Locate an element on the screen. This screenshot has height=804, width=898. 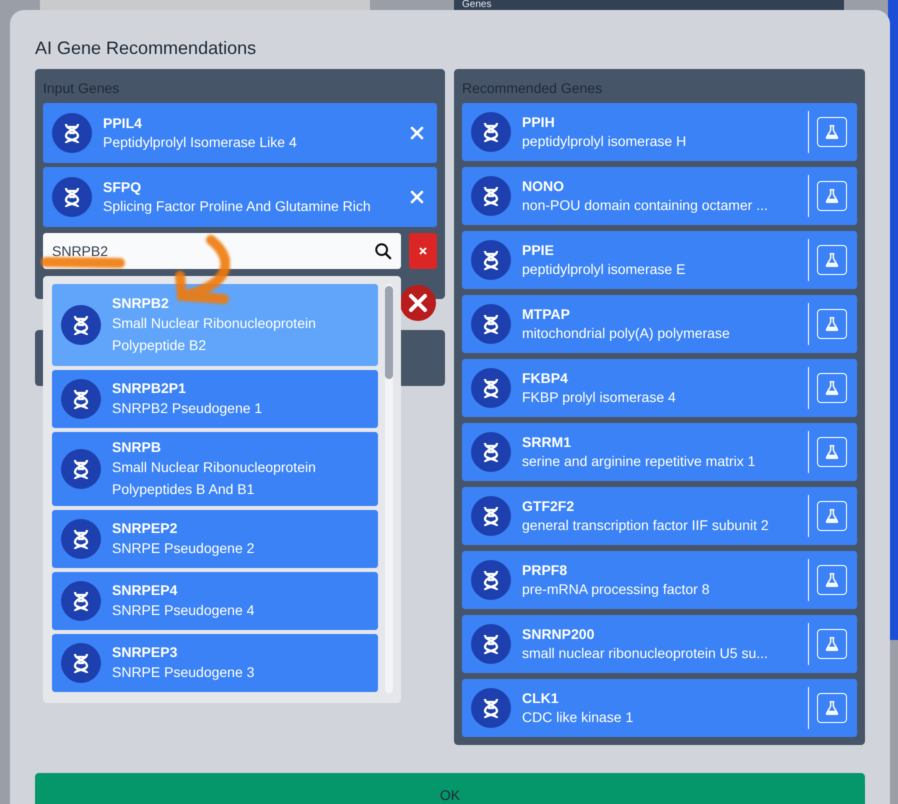
suggestion-item: SNRPB2 Small Nuclear Ribonucleoprotein Polypeptide B2 is located at coordinates (215, 325).